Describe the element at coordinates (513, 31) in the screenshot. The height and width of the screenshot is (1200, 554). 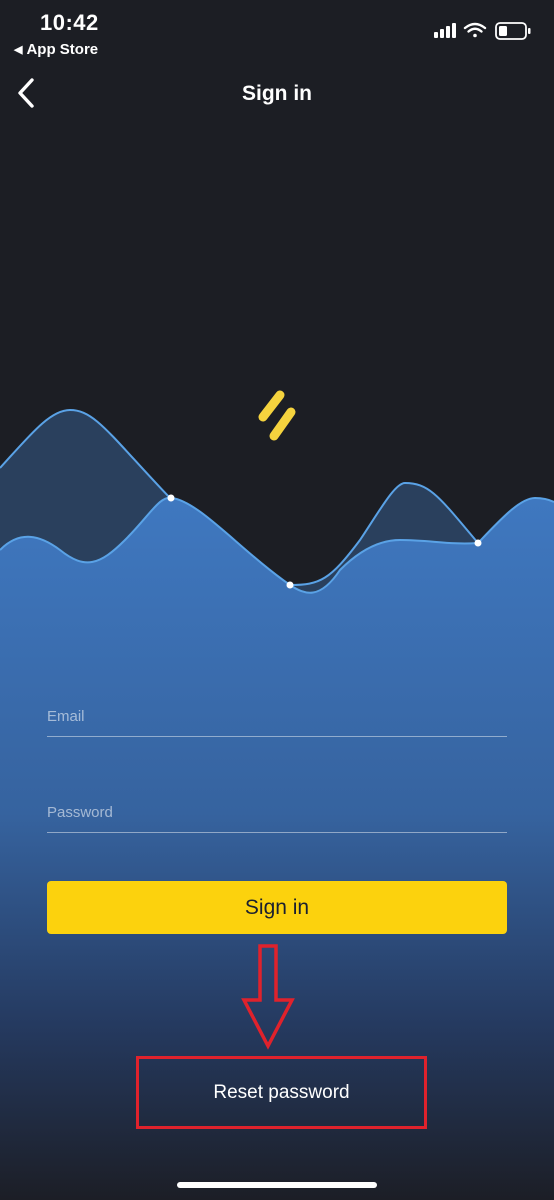
I see `battery-icon` at that location.